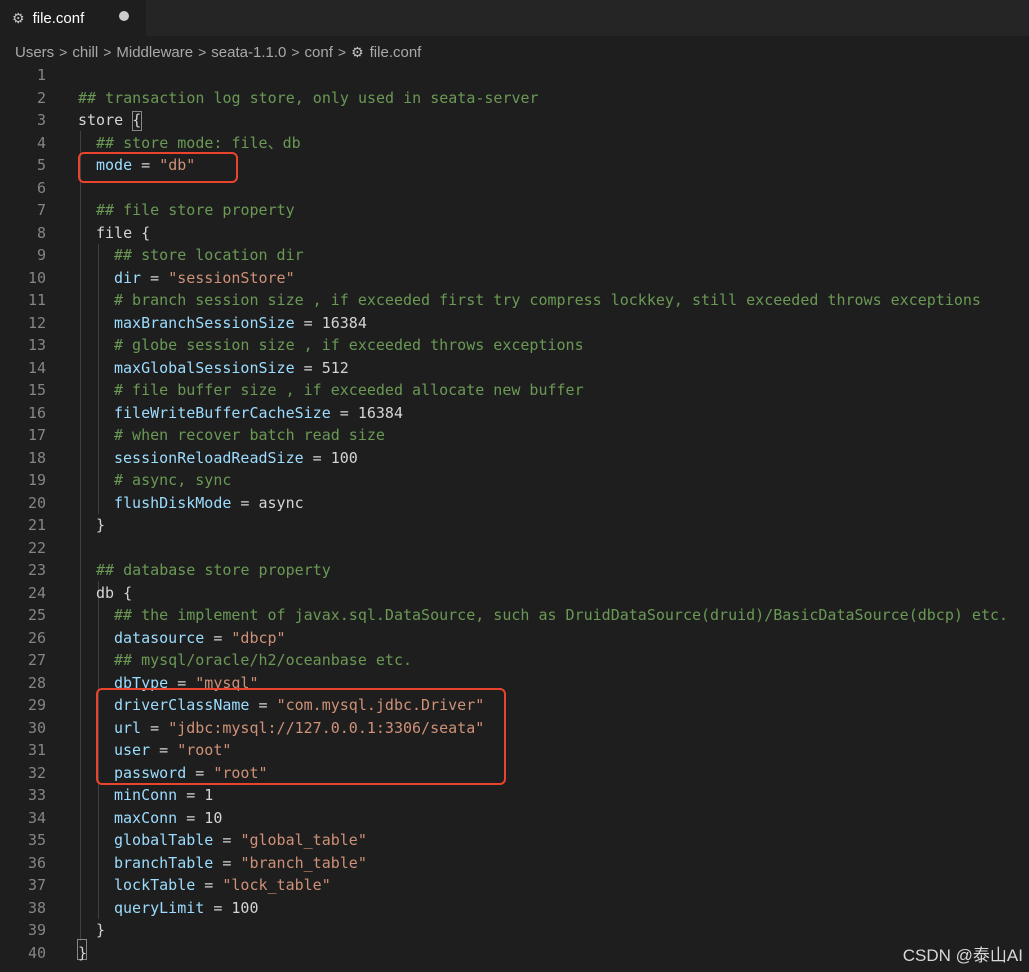  What do you see at coordinates (396, 52) in the screenshot?
I see `breadcrumb-item-file: file.conf` at bounding box center [396, 52].